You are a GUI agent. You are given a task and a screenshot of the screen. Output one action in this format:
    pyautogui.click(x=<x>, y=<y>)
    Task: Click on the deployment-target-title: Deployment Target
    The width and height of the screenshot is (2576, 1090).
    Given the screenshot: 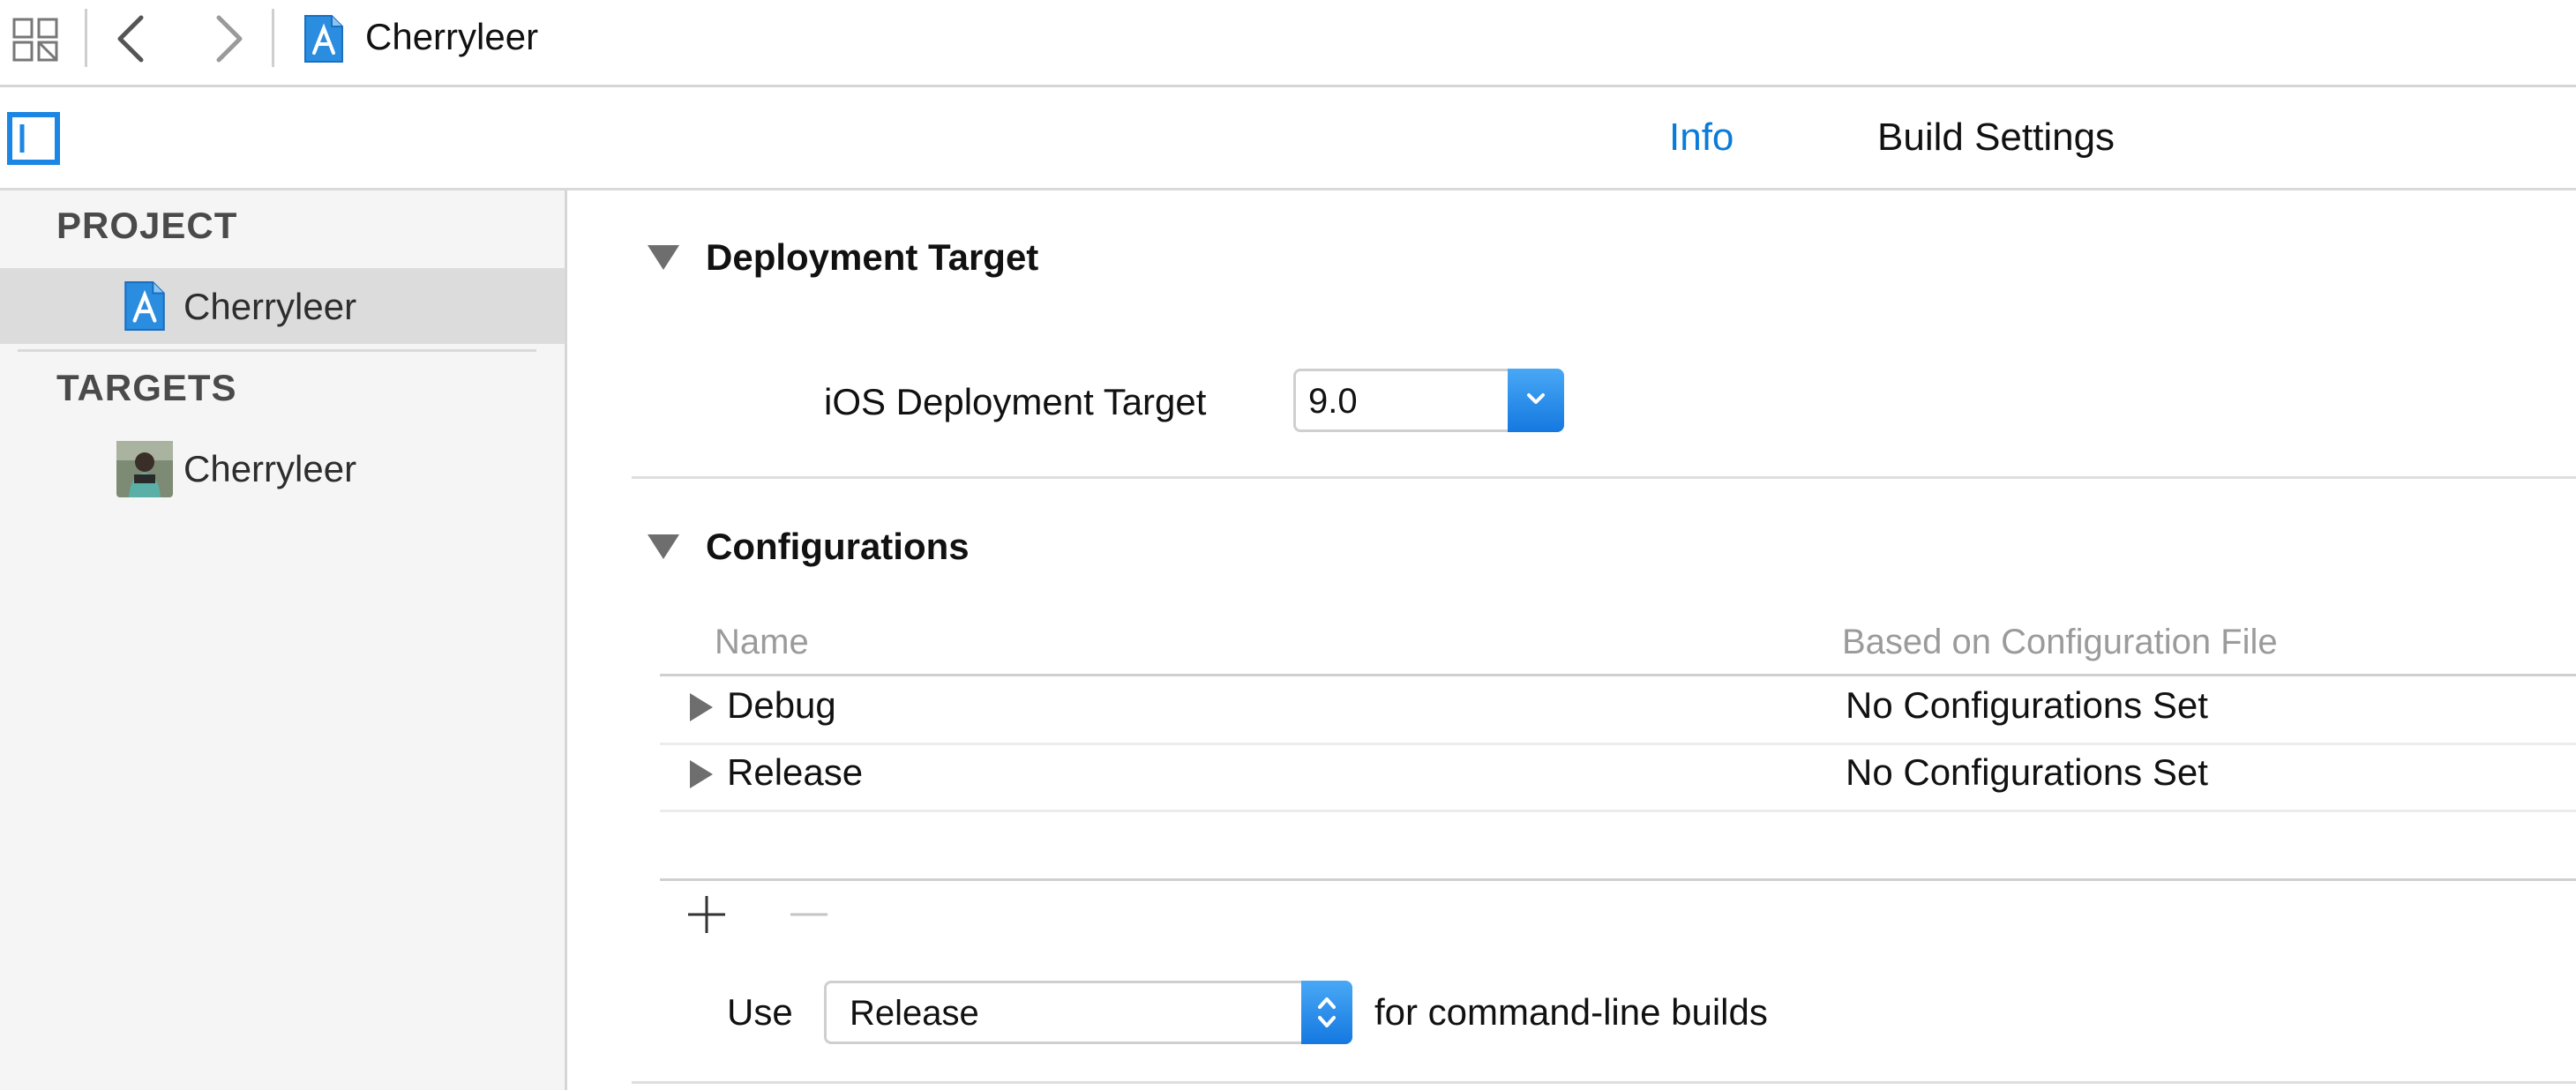 What is the action you would take?
    pyautogui.click(x=873, y=257)
    